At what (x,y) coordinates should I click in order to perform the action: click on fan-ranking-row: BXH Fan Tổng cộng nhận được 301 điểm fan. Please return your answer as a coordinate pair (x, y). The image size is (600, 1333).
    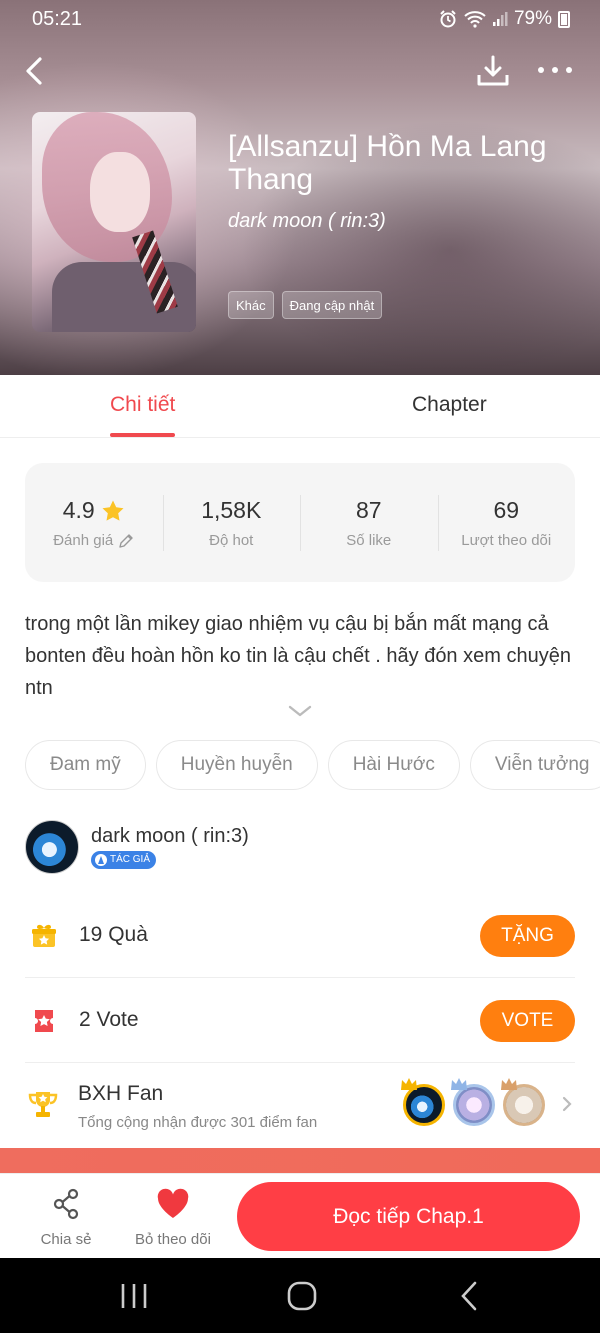
    Looking at the image, I should click on (300, 1105).